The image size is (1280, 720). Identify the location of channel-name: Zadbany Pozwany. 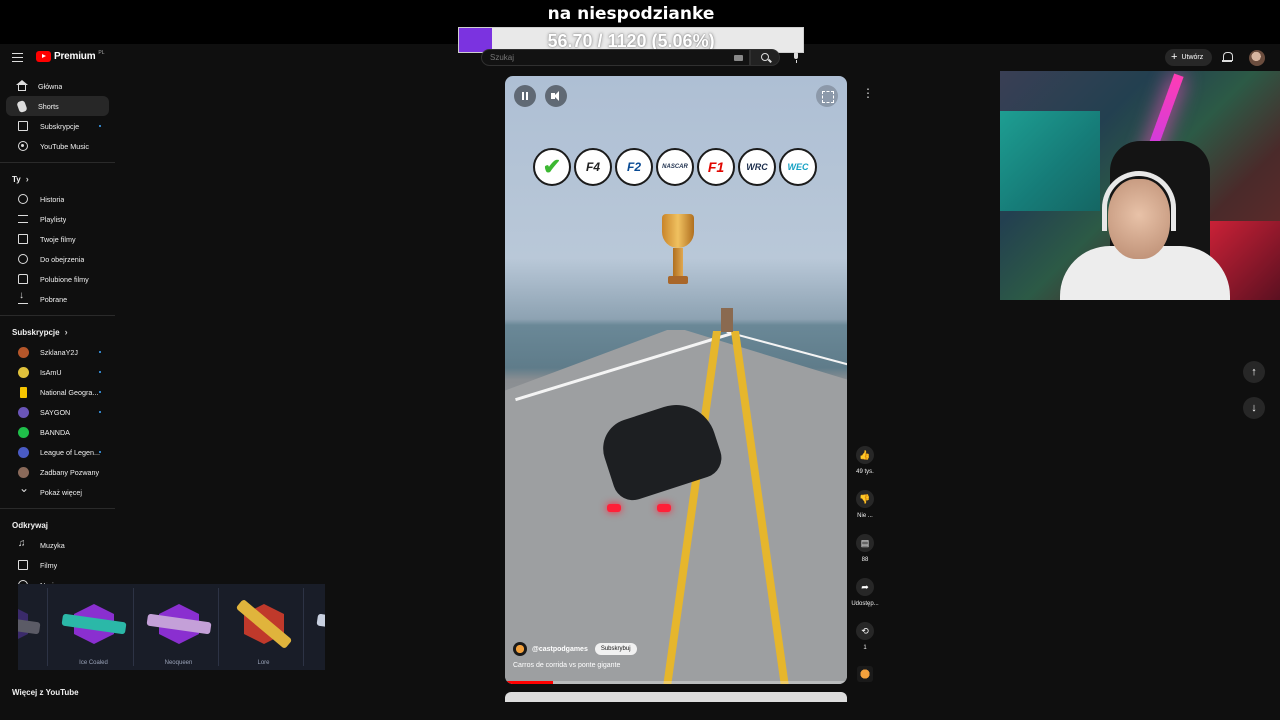
(70, 472).